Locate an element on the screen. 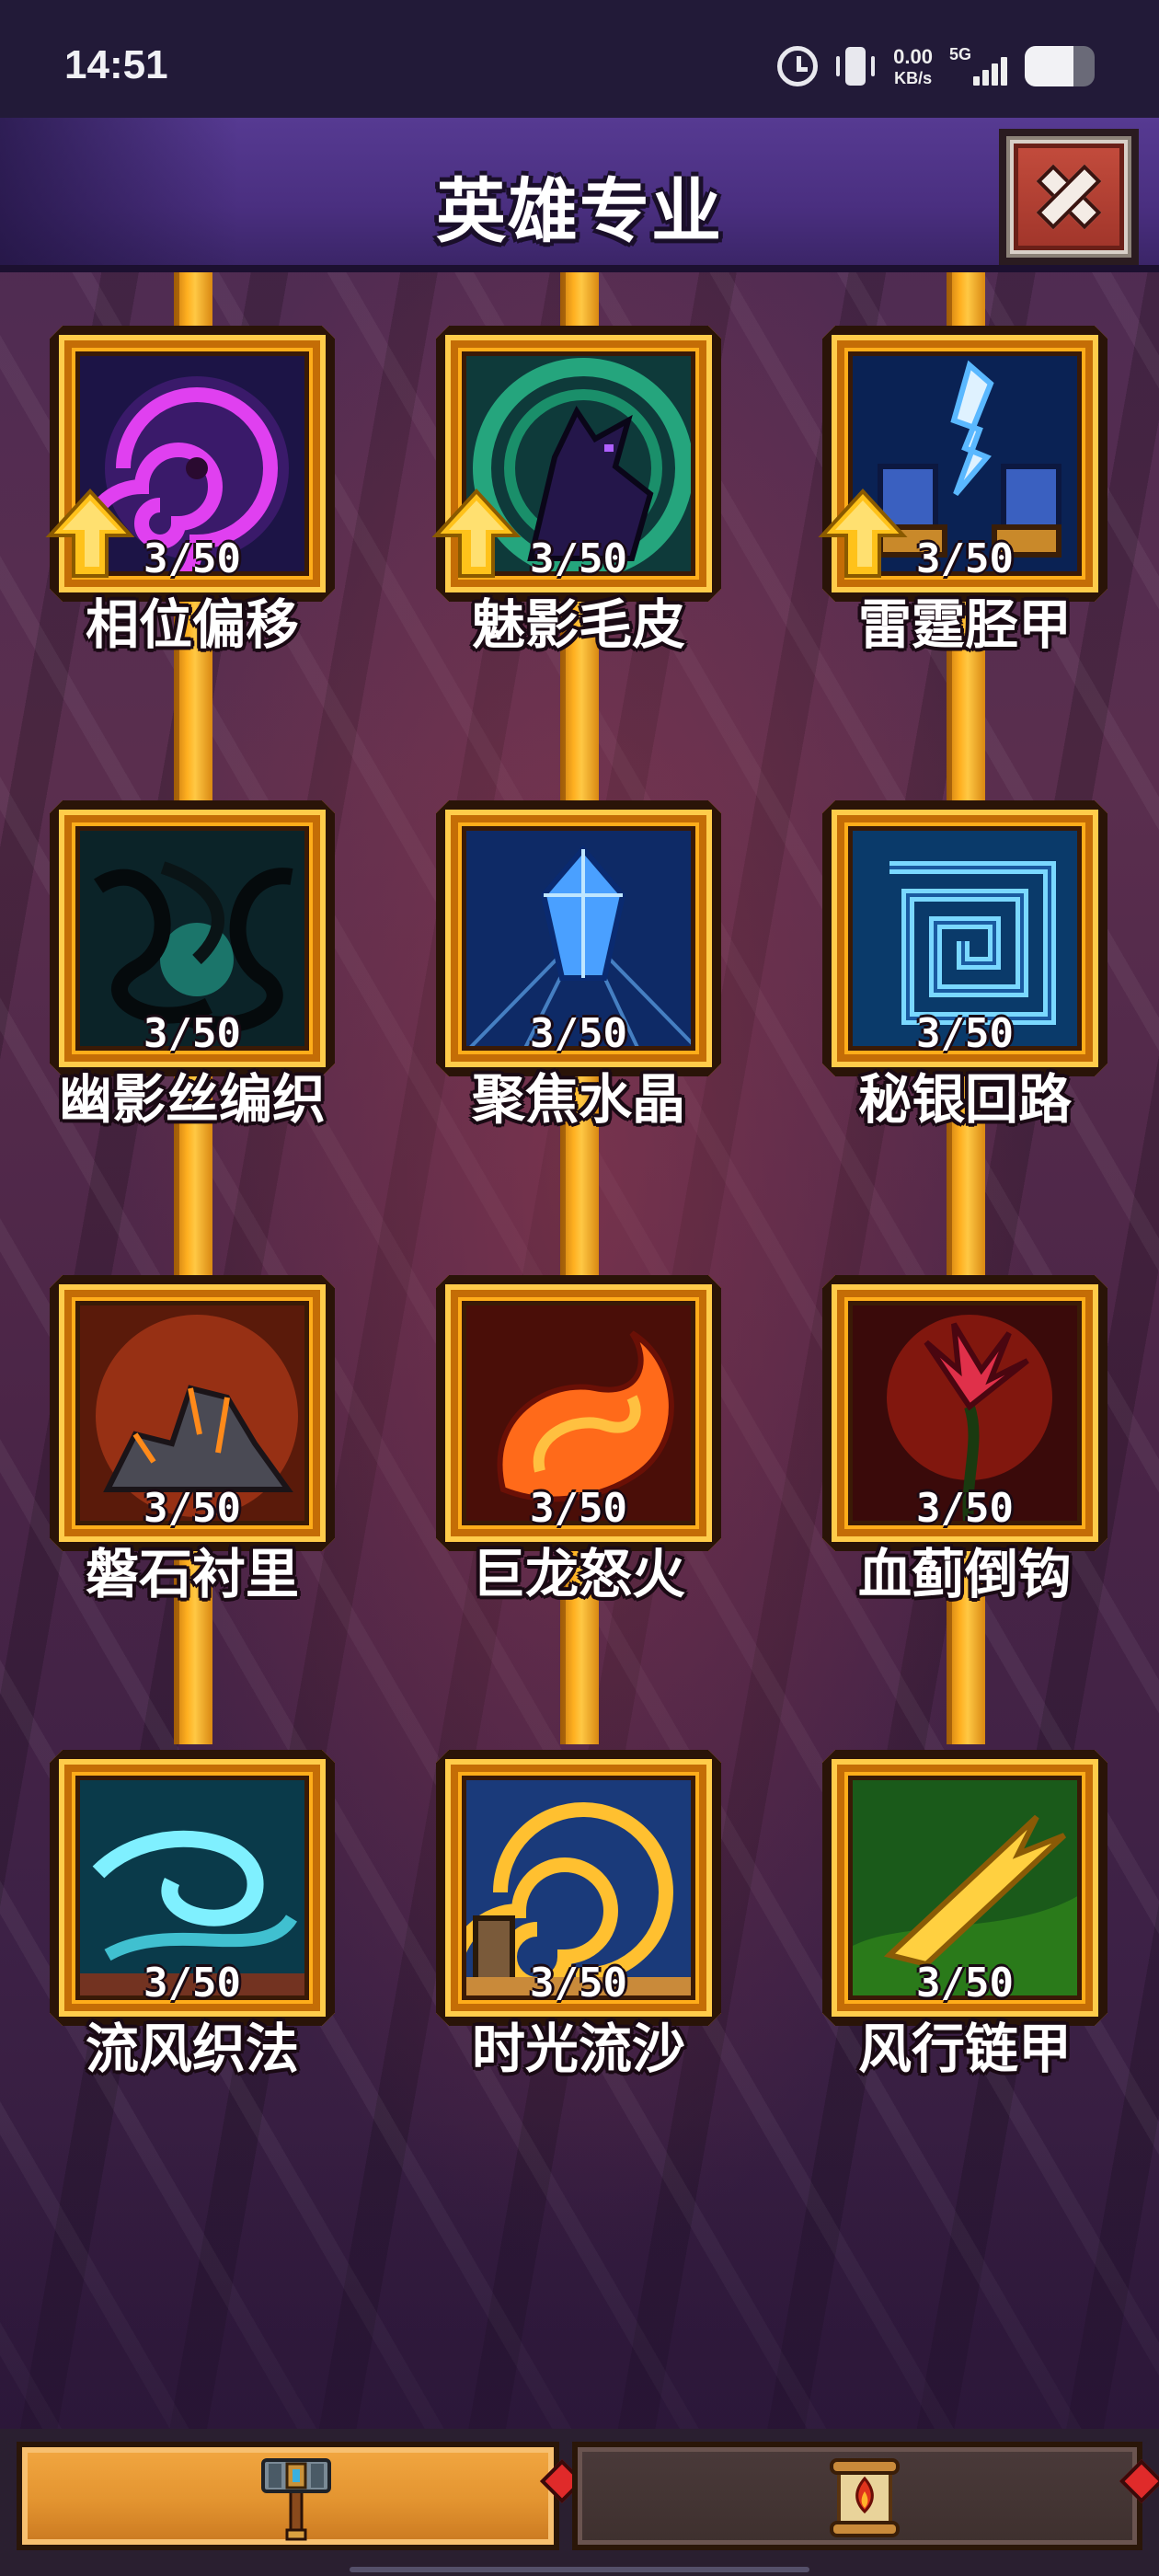 The height and width of the screenshot is (2576, 1159). battery-icon is located at coordinates (1060, 66).